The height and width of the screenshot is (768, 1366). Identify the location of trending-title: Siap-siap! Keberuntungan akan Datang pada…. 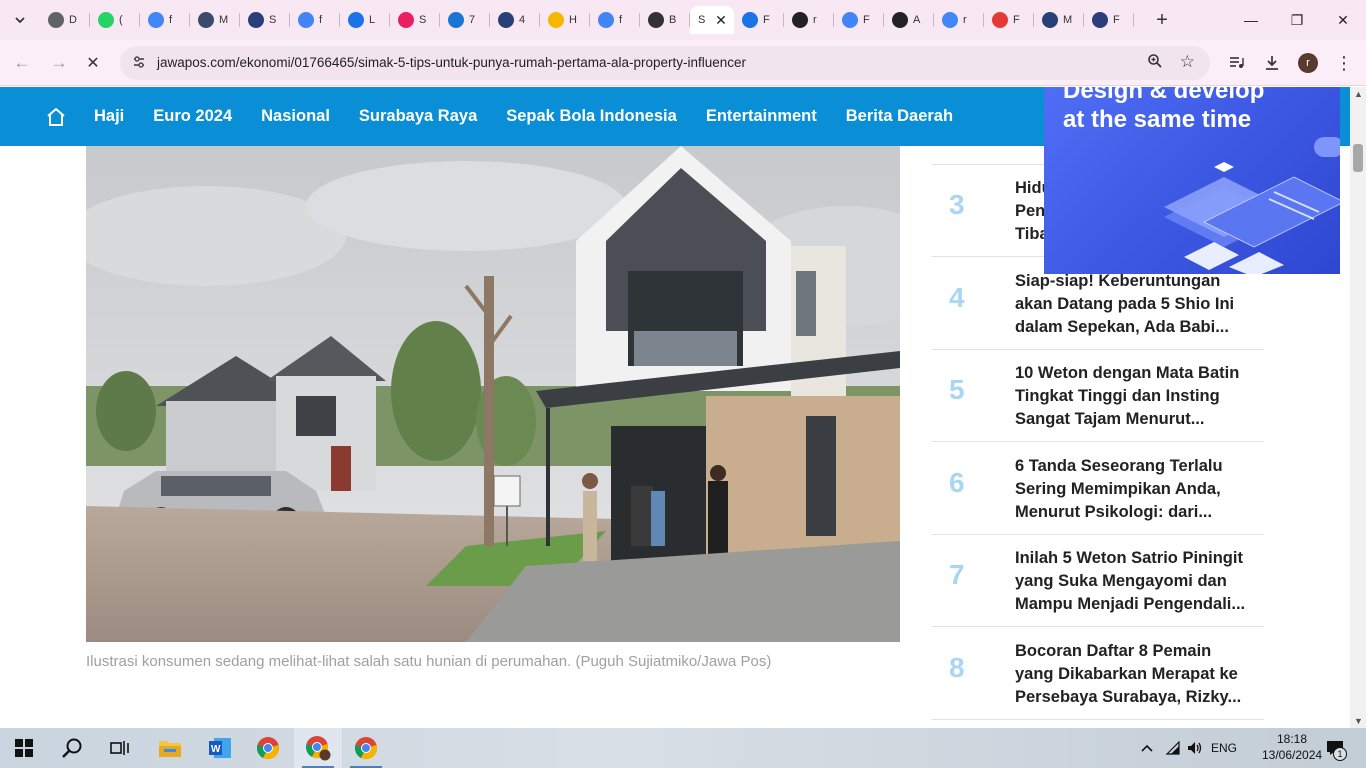
(1135, 304).